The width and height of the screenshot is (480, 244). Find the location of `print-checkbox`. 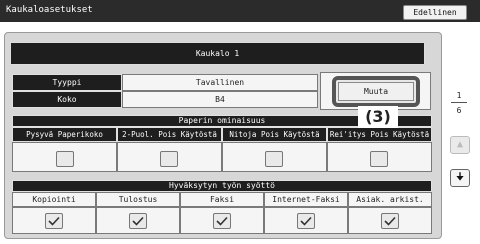

print-checkbox is located at coordinates (138, 221).